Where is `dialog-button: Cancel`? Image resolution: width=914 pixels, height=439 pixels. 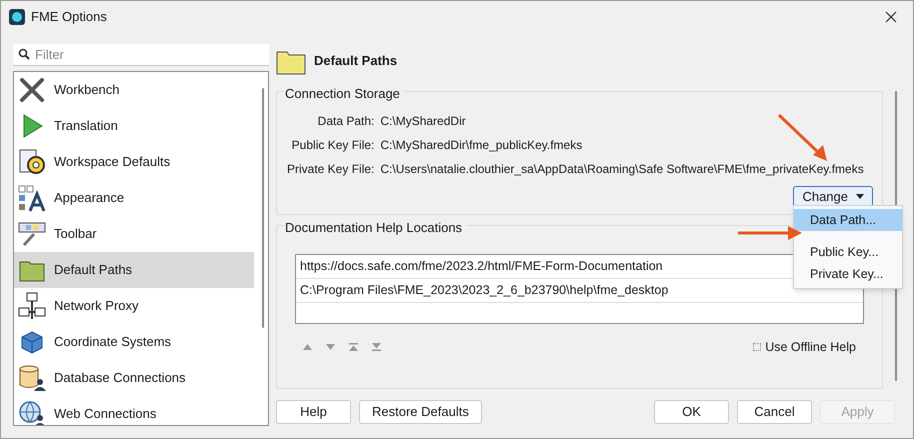
dialog-button: Cancel is located at coordinates (774, 412).